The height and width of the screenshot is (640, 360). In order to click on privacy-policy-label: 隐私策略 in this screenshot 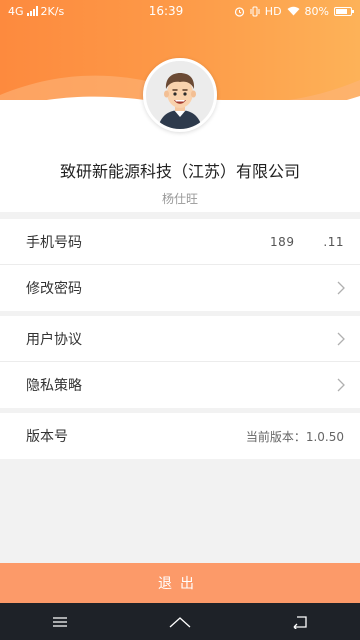, I will do `click(54, 386)`.